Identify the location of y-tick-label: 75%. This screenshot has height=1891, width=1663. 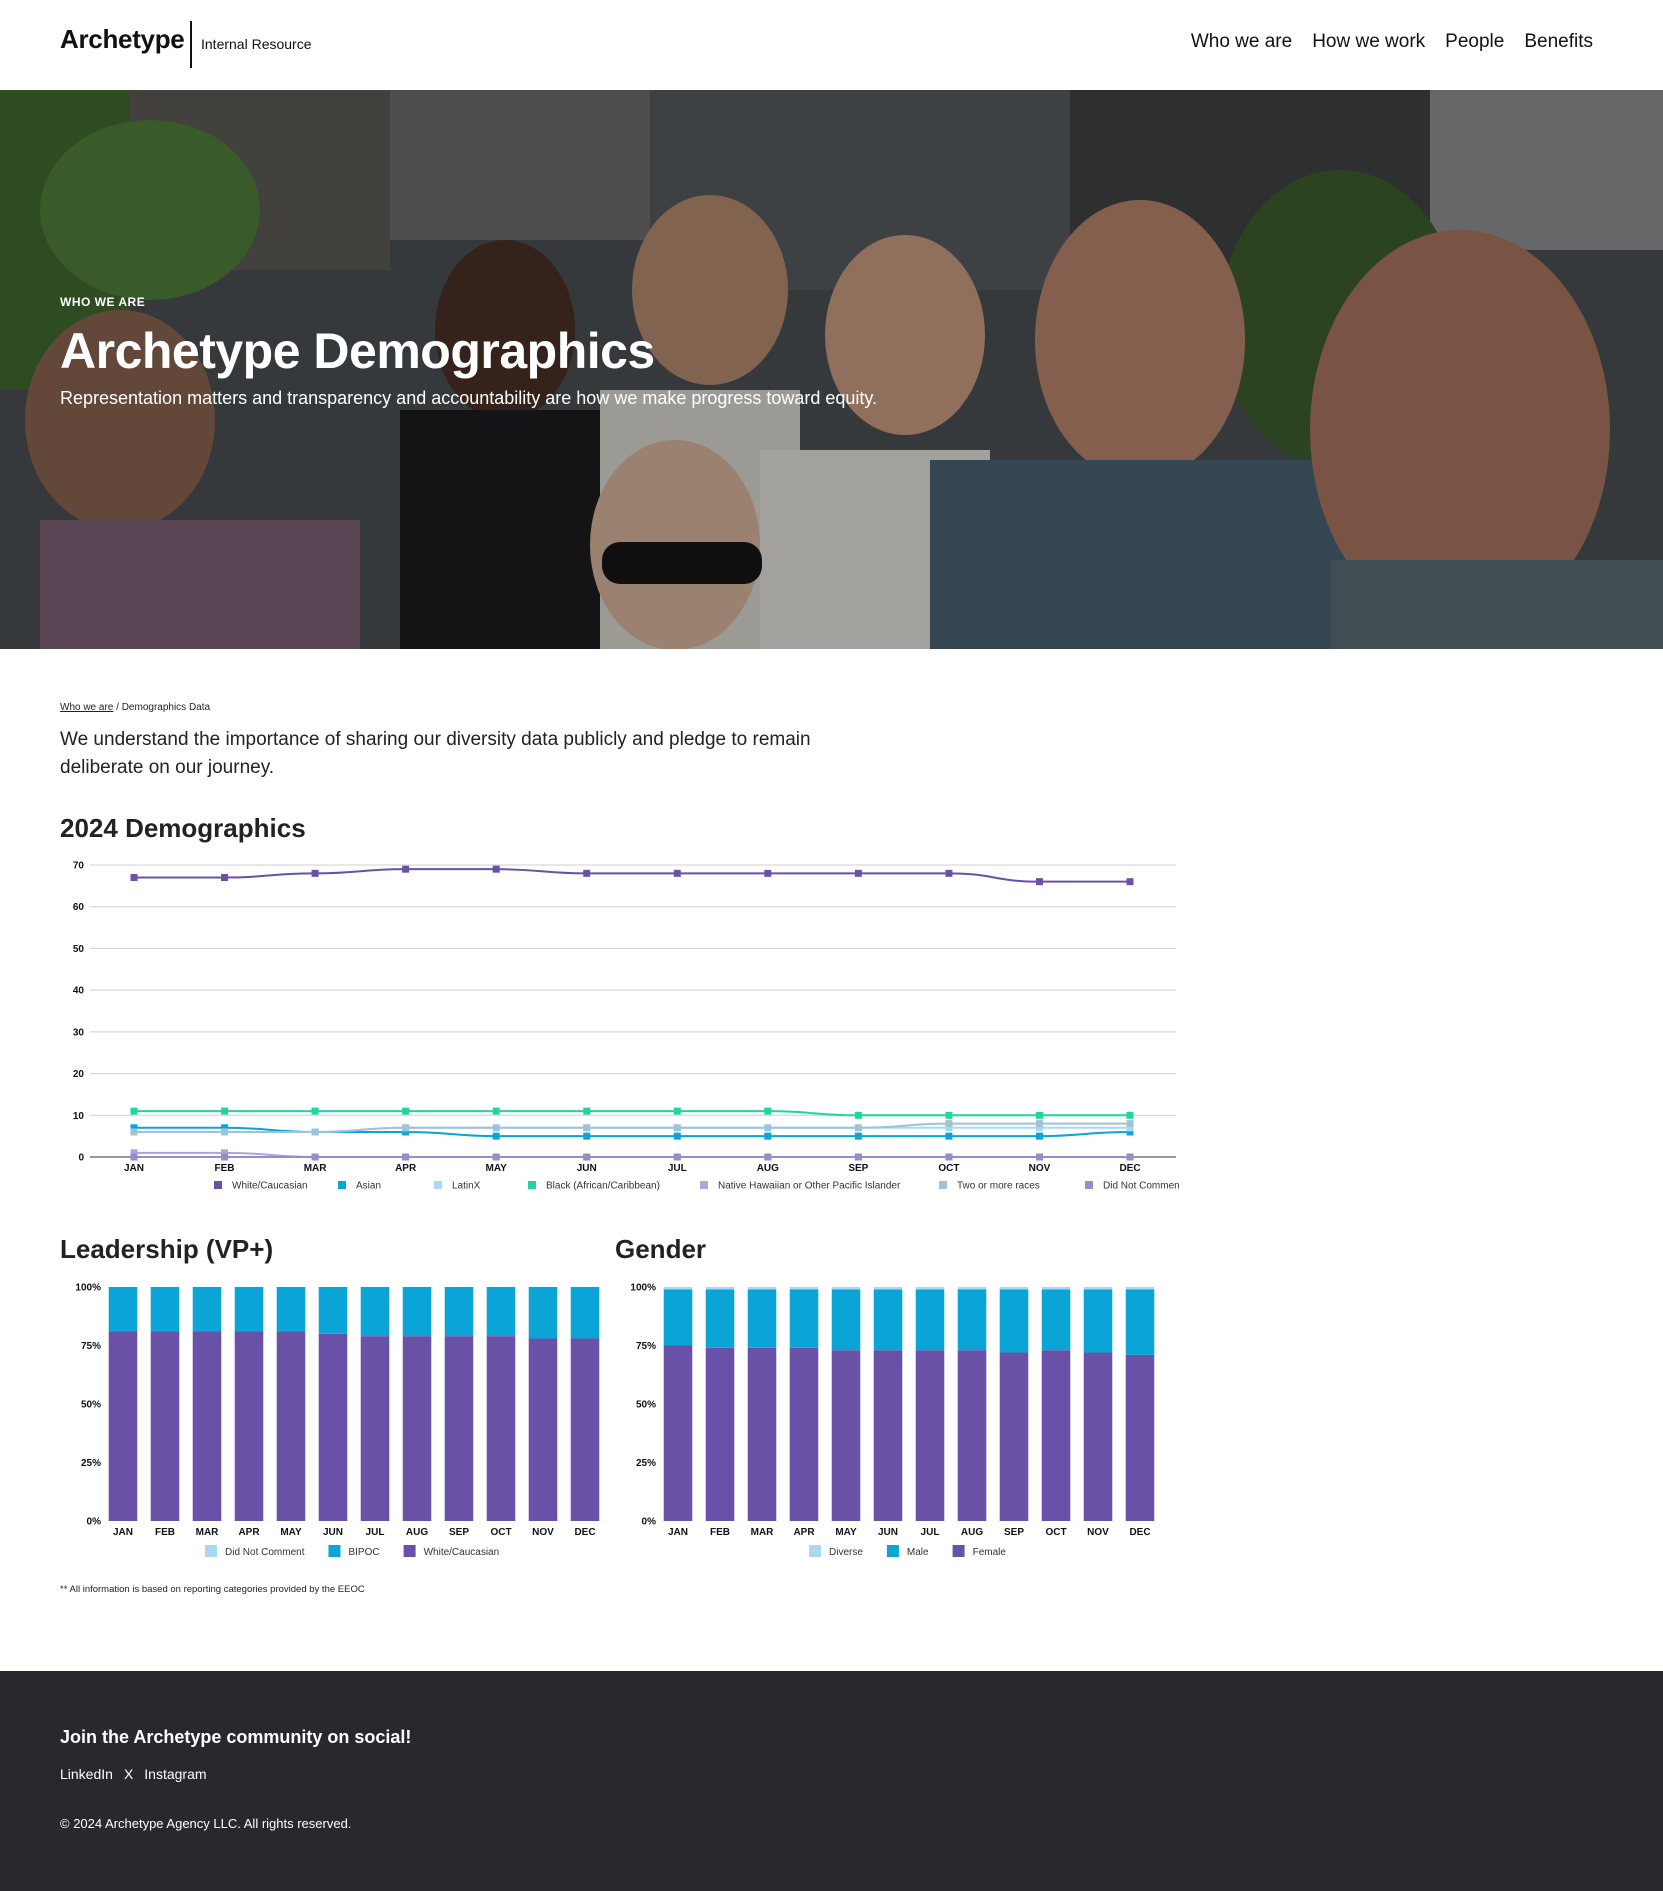
(91, 1346).